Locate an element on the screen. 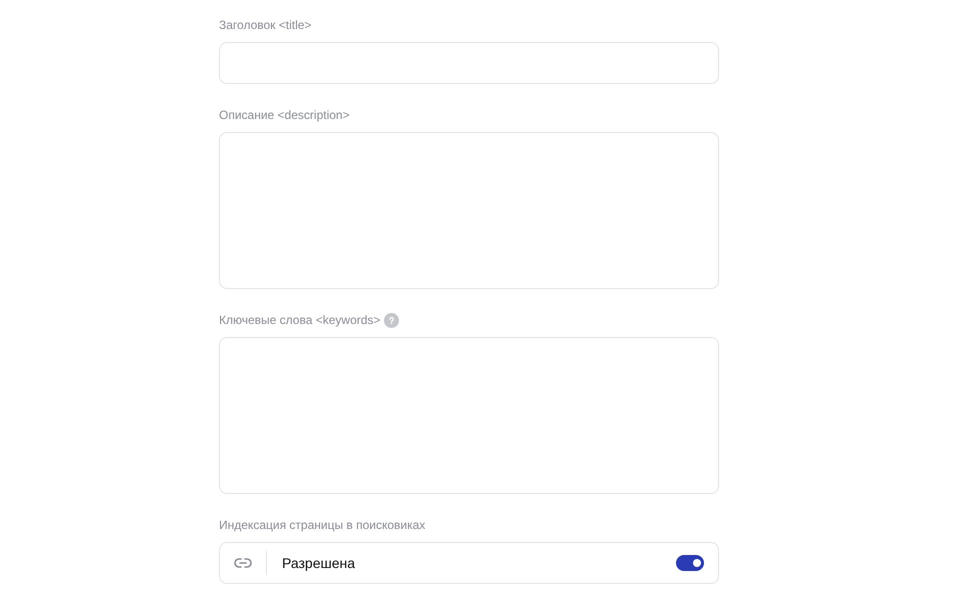 The width and height of the screenshot is (956, 598). help-icon is located at coordinates (392, 320).